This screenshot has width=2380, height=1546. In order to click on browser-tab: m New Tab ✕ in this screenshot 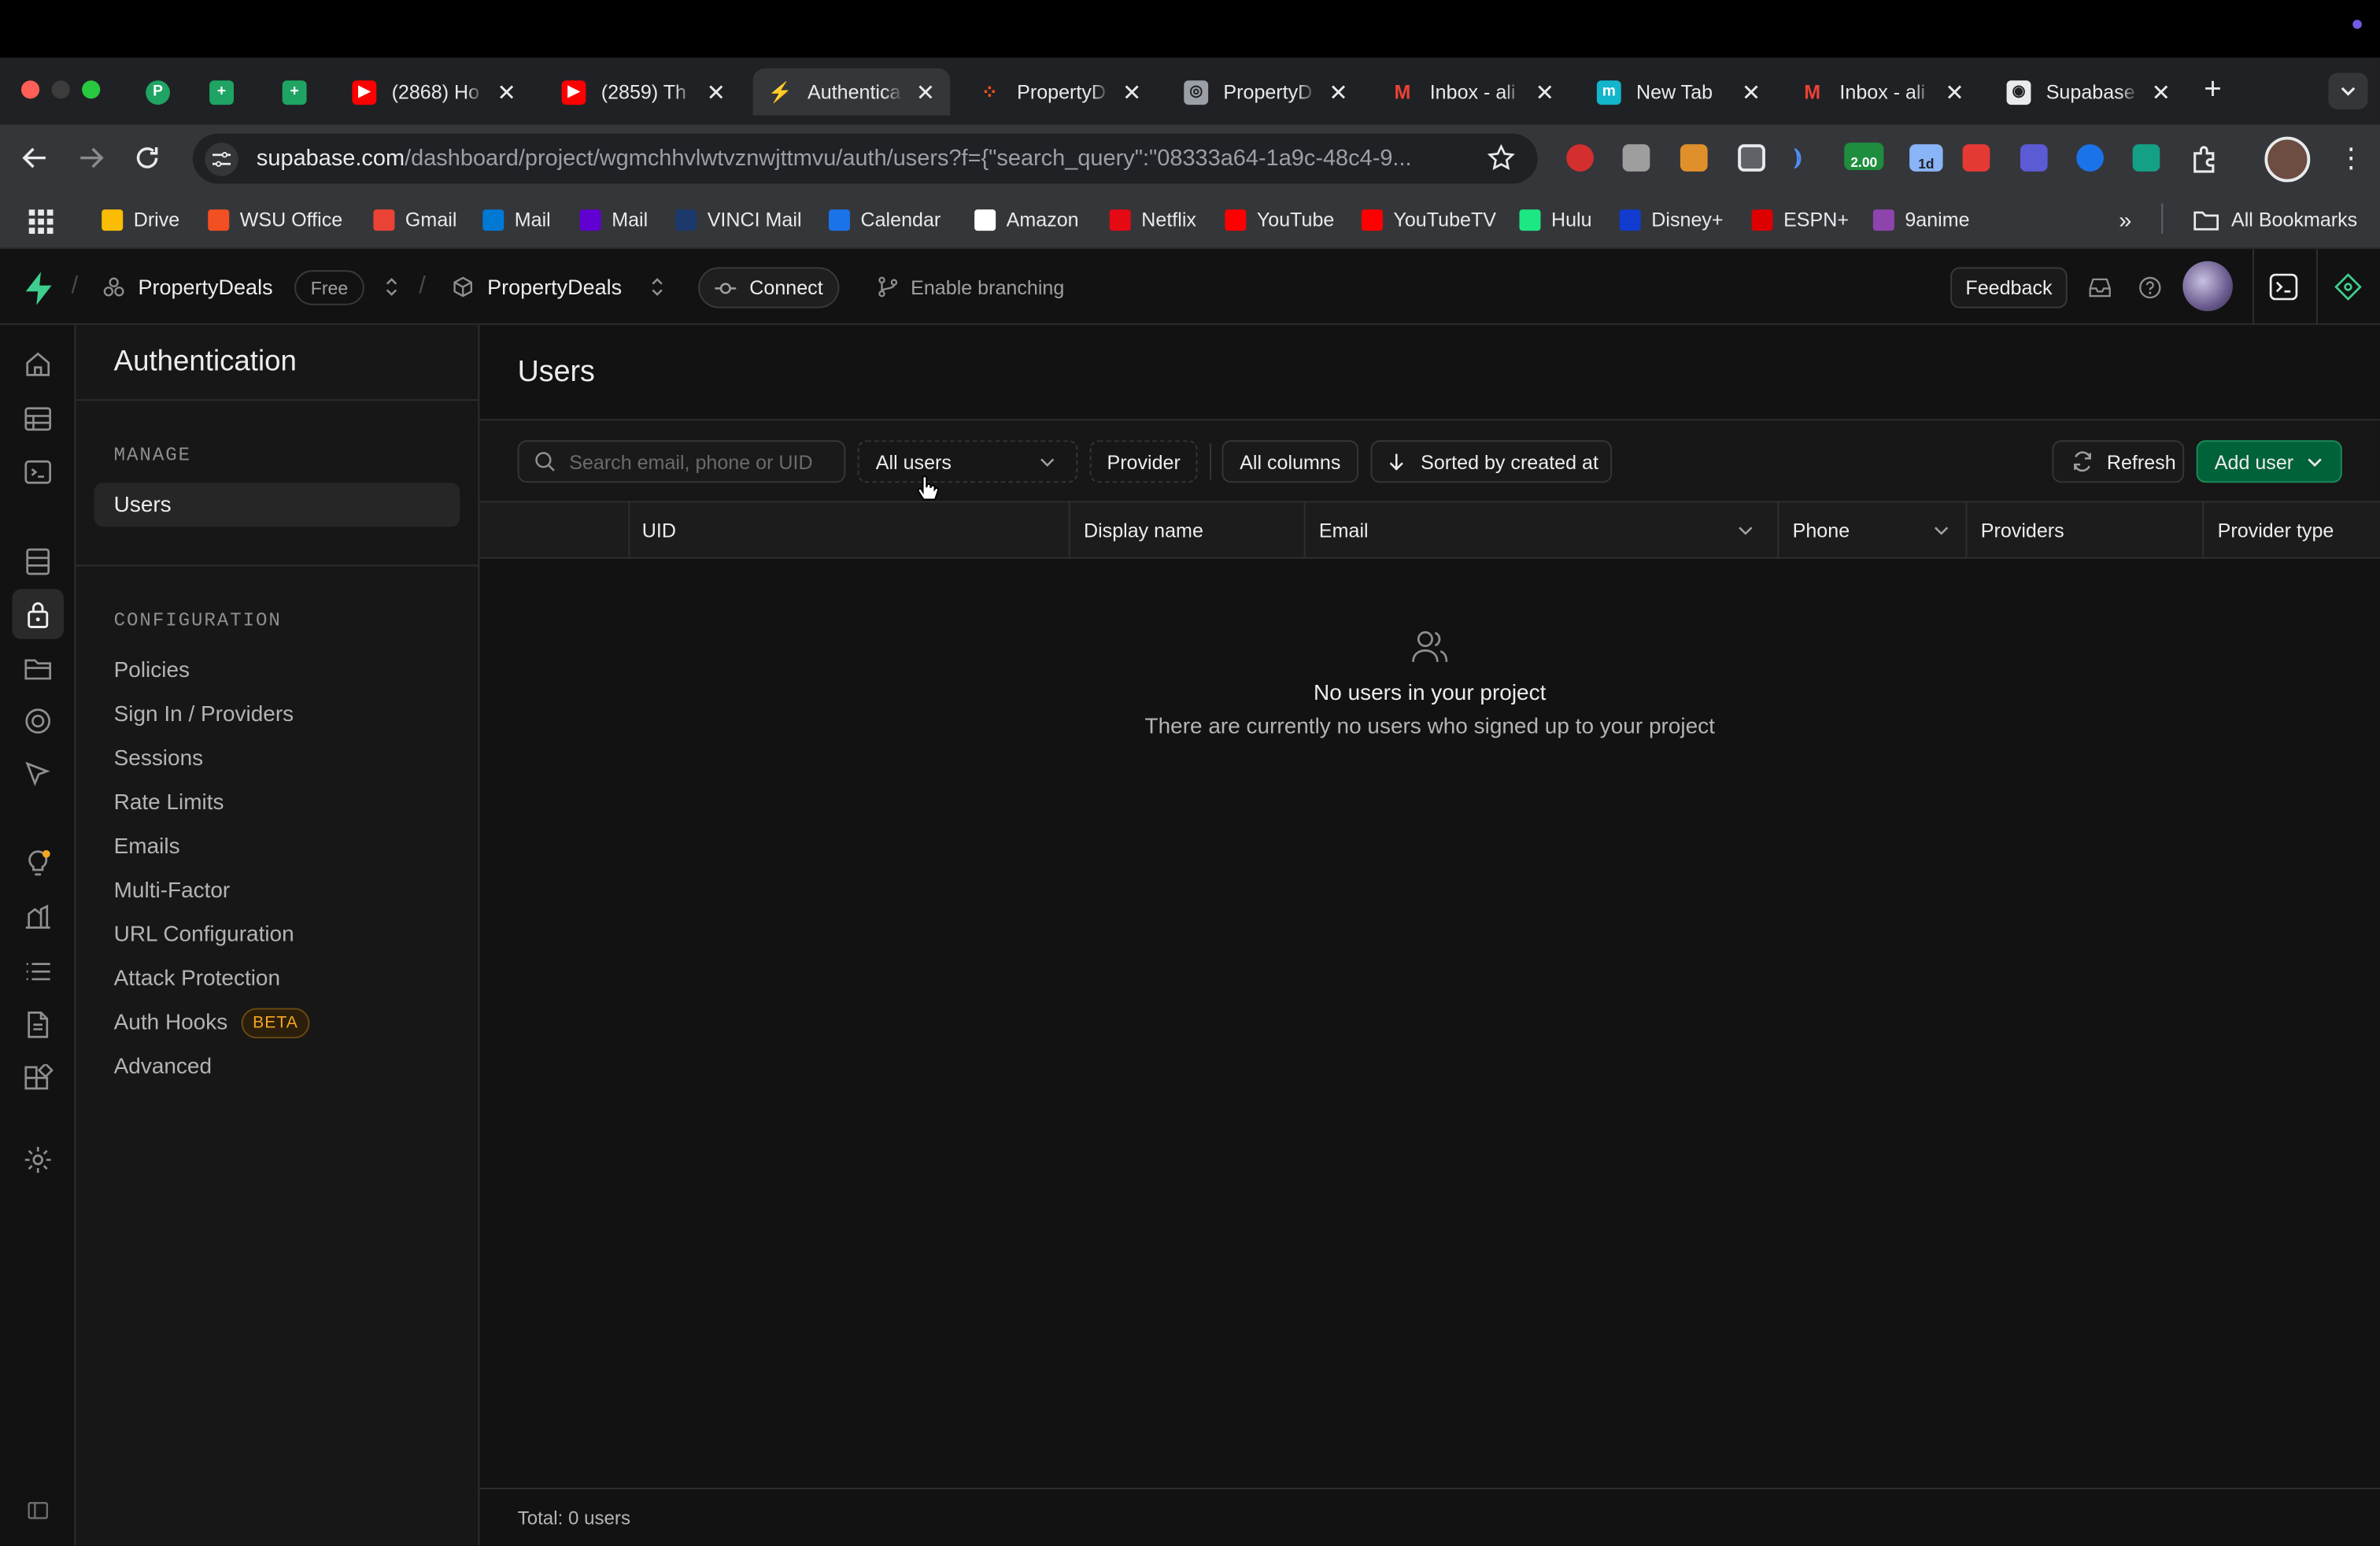, I will do `click(1679, 92)`.